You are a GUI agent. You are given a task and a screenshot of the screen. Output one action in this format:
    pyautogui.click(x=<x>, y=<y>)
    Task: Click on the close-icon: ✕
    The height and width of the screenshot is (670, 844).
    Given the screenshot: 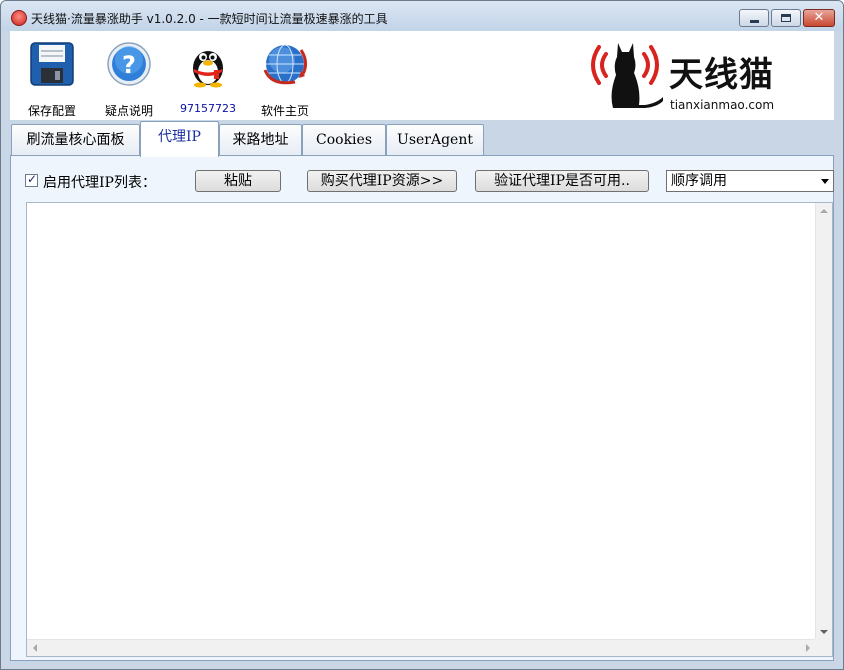 What is the action you would take?
    pyautogui.click(x=819, y=17)
    